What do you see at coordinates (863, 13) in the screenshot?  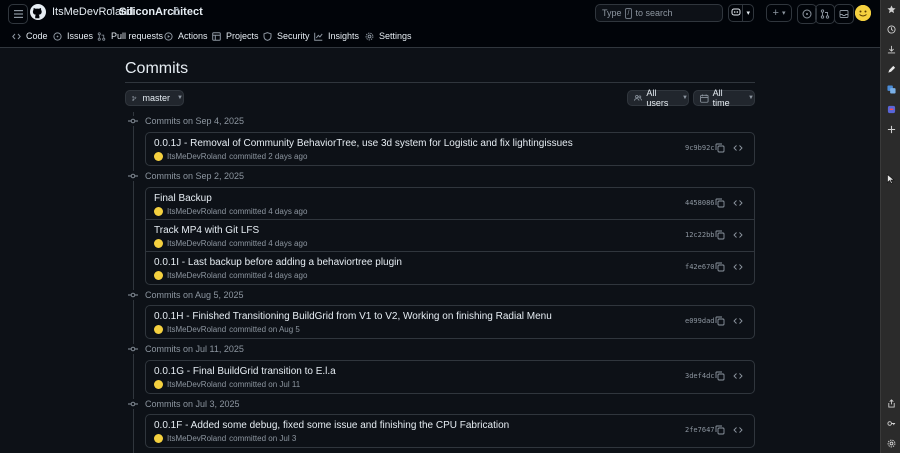 I see `user-avatar` at bounding box center [863, 13].